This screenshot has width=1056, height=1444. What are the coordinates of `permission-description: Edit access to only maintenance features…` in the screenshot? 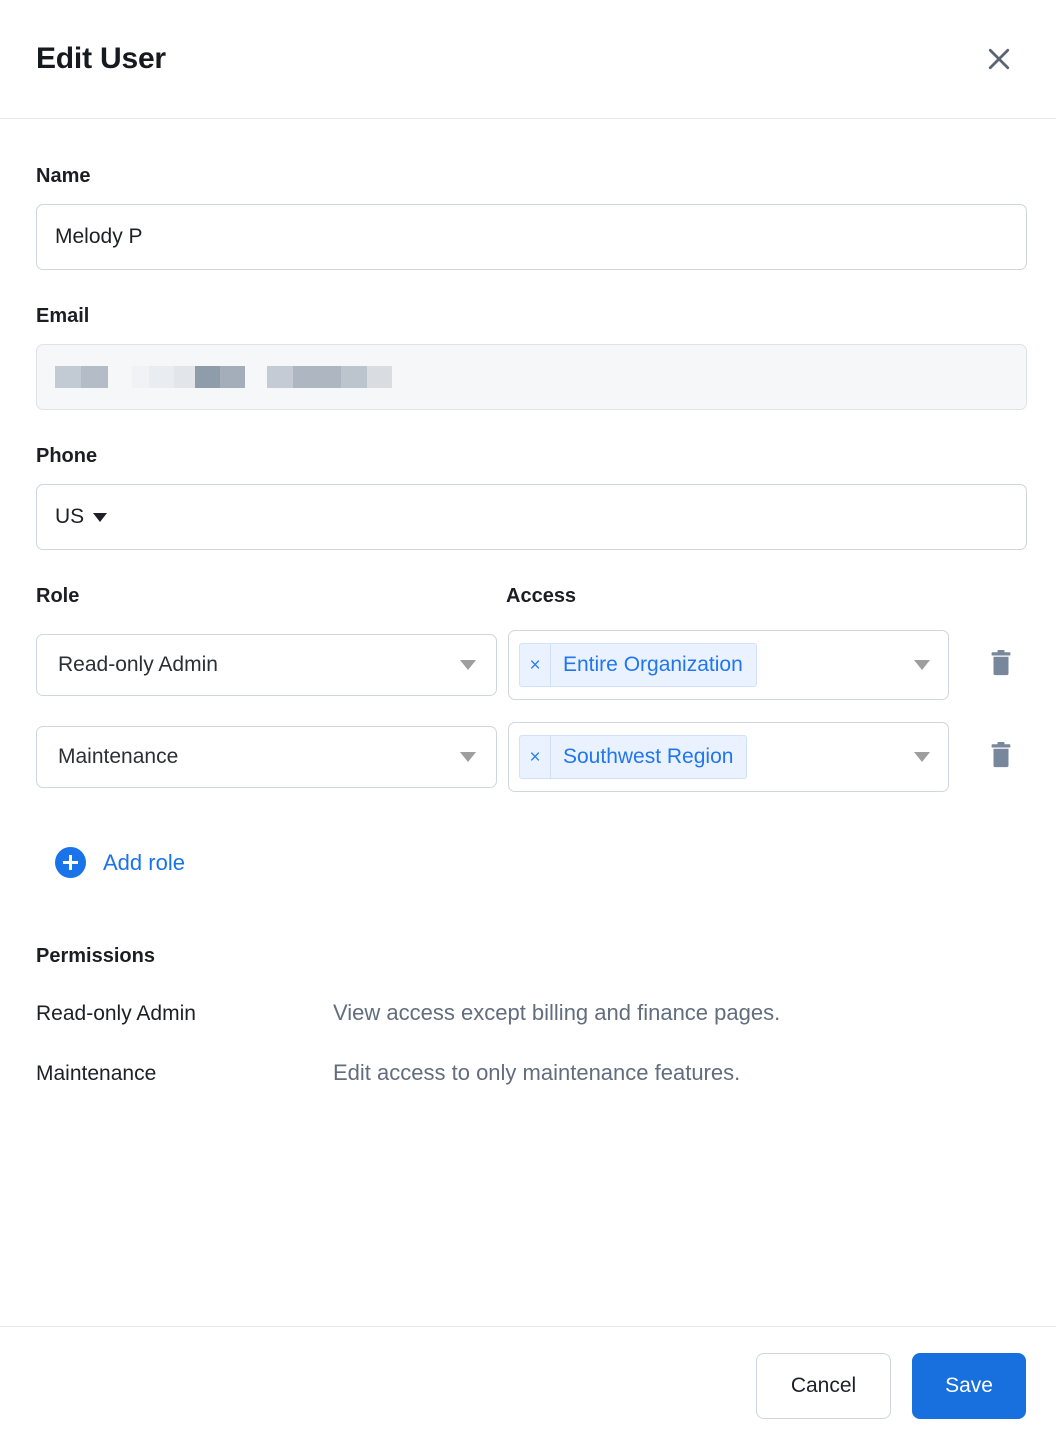 It's located at (537, 1072).